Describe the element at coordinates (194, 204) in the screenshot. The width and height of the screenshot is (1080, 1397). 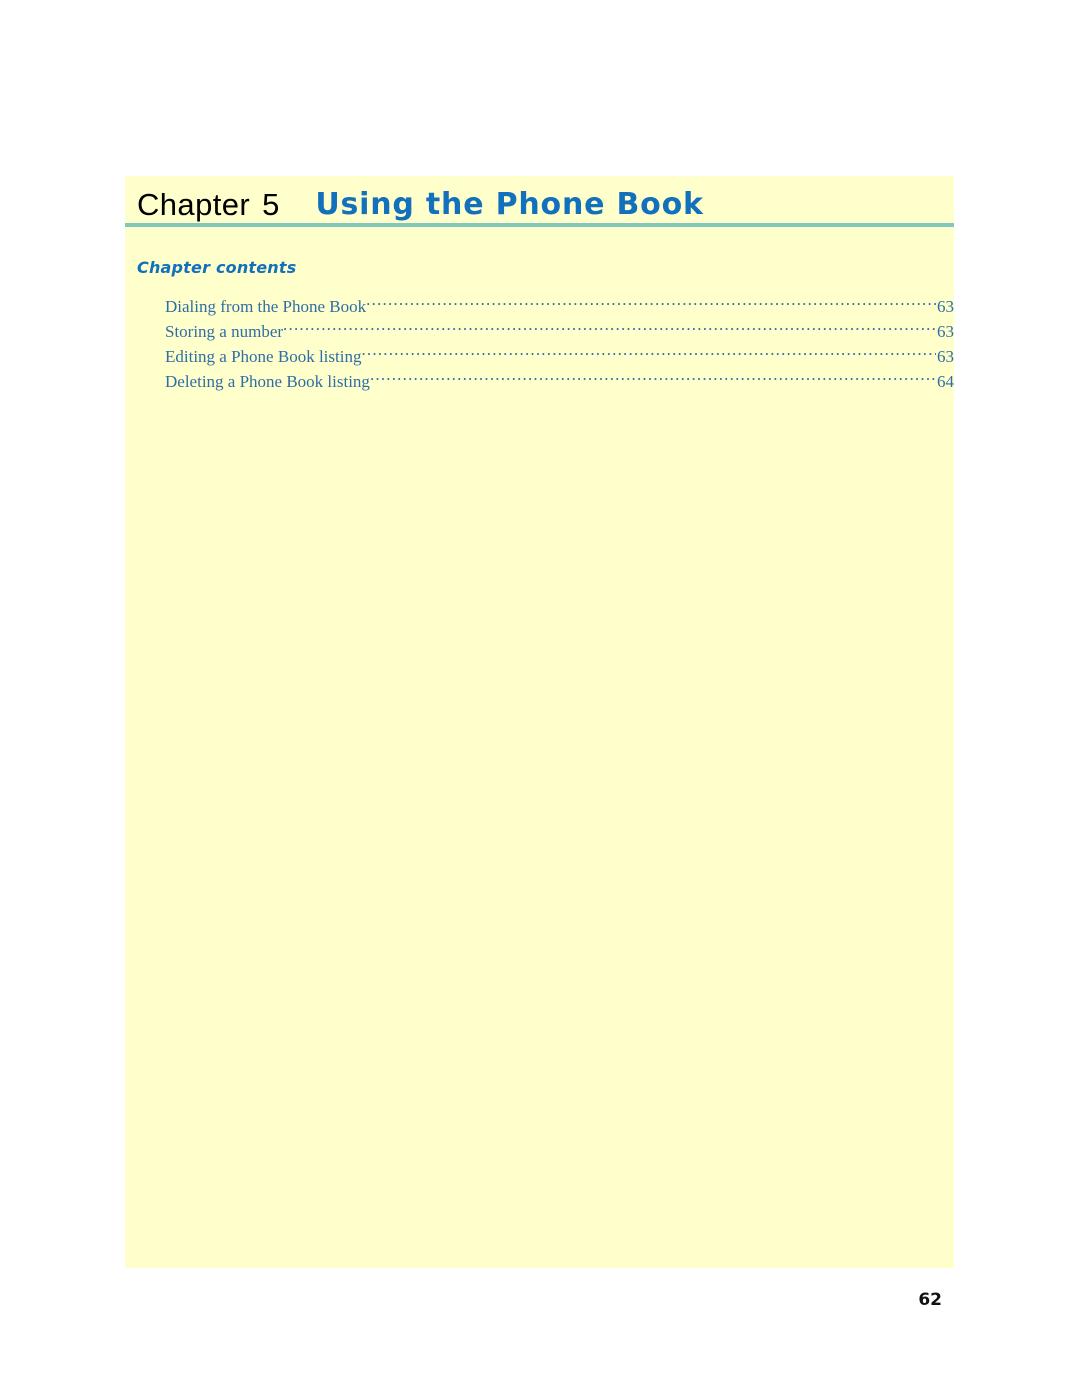
I see `chapter-label: Chapter` at that location.